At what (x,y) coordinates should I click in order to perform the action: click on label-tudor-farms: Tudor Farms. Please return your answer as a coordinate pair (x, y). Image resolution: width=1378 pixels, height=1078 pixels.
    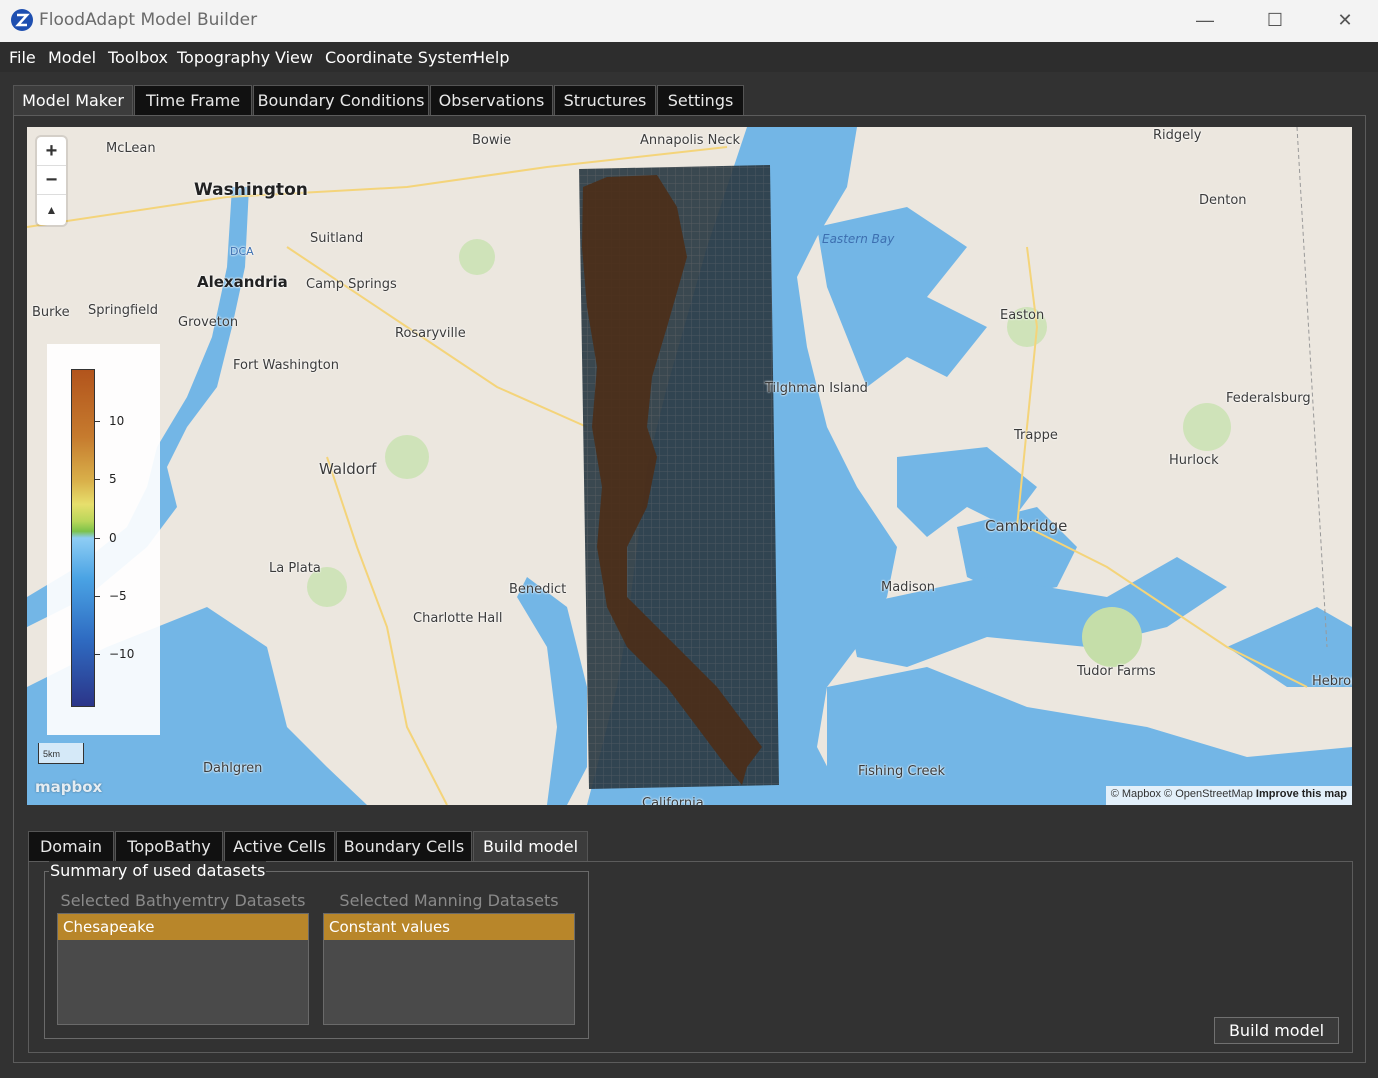
    Looking at the image, I should click on (1116, 671).